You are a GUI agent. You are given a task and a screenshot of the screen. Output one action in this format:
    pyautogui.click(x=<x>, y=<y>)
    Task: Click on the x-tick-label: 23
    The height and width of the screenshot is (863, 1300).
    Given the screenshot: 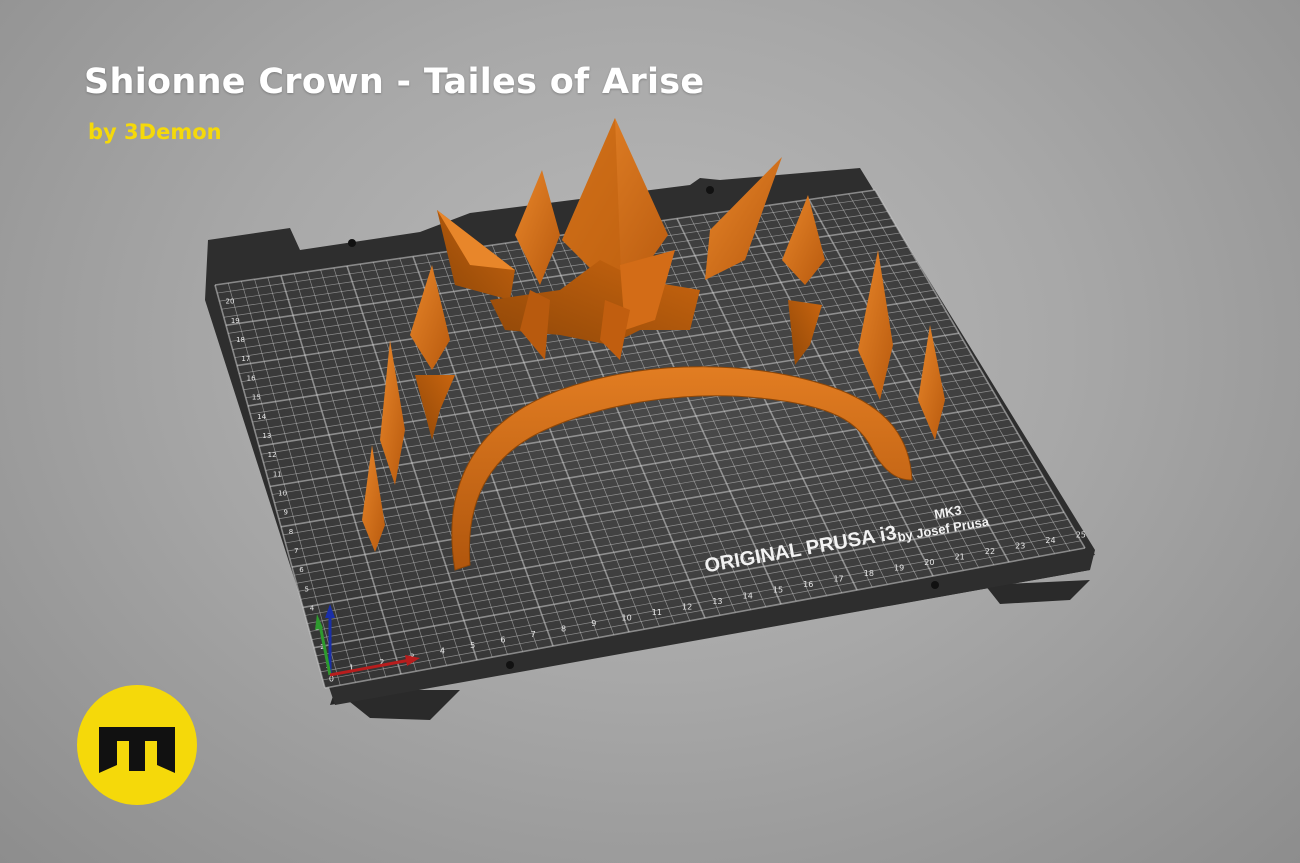 What is the action you would take?
    pyautogui.click(x=1020, y=545)
    